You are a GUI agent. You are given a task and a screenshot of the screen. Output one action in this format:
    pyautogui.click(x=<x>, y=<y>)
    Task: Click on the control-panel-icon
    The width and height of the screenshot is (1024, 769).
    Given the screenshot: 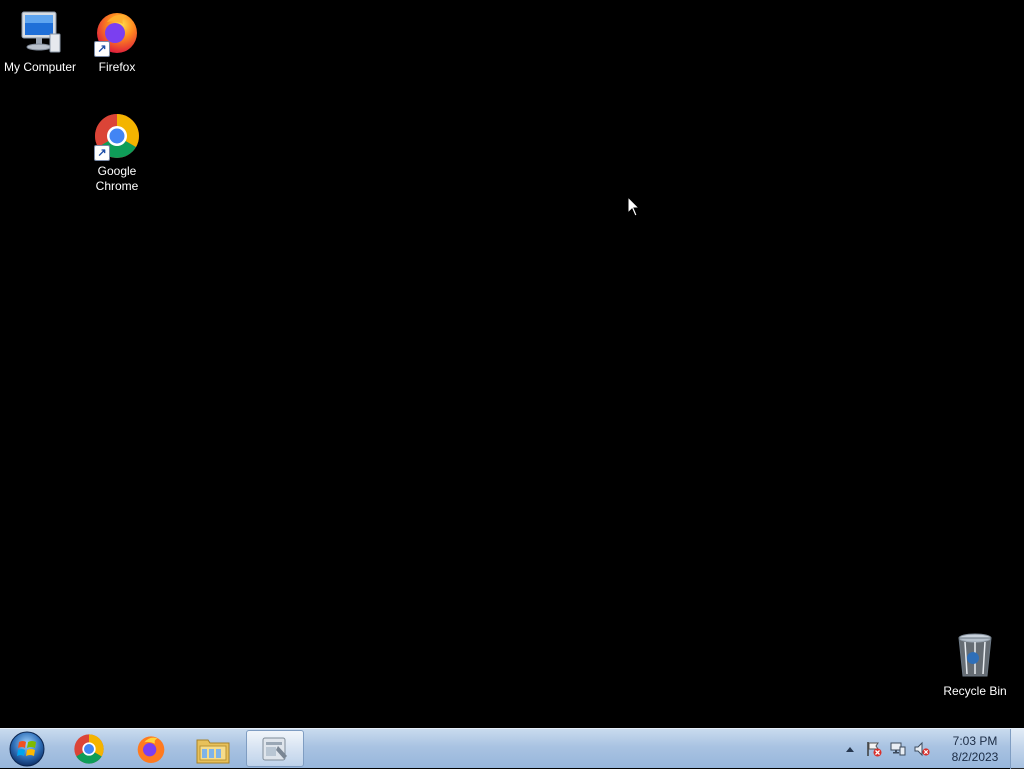 What is the action you would take?
    pyautogui.click(x=274, y=748)
    